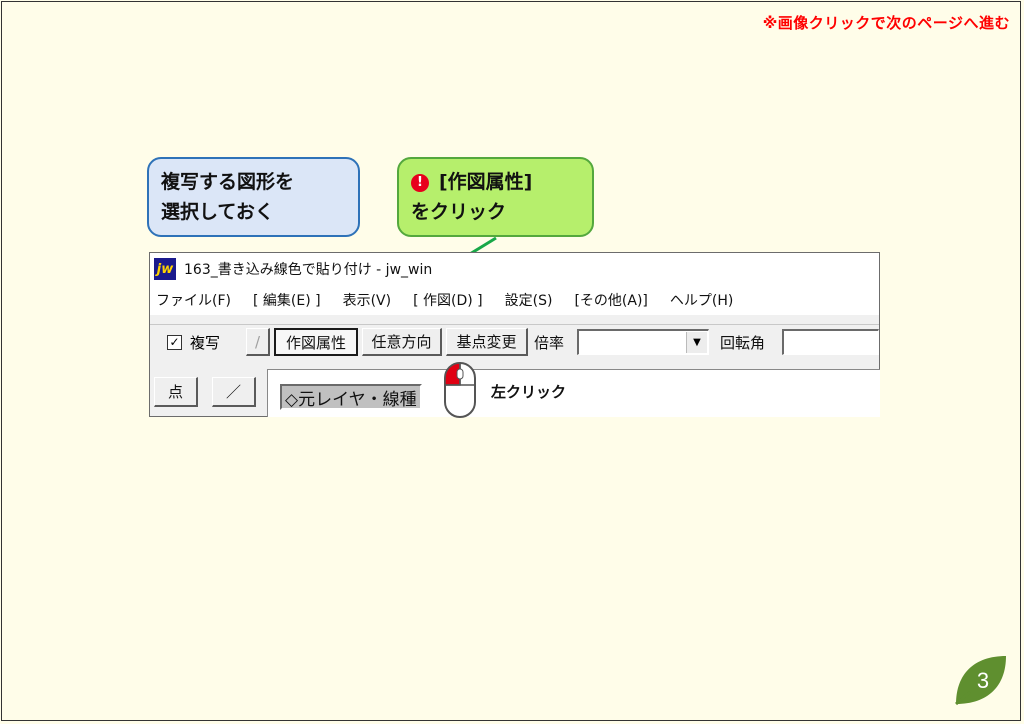 The width and height of the screenshot is (1024, 724). Describe the element at coordinates (420, 183) in the screenshot. I see `step-badge-icon: !` at that location.